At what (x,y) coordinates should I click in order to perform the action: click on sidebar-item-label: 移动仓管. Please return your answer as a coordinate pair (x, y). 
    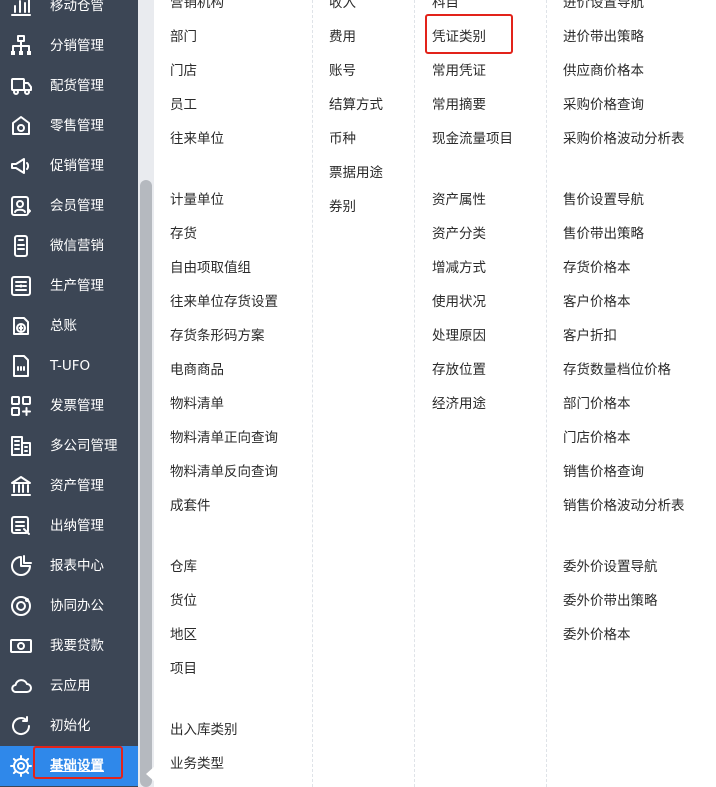
    Looking at the image, I should click on (77, 7).